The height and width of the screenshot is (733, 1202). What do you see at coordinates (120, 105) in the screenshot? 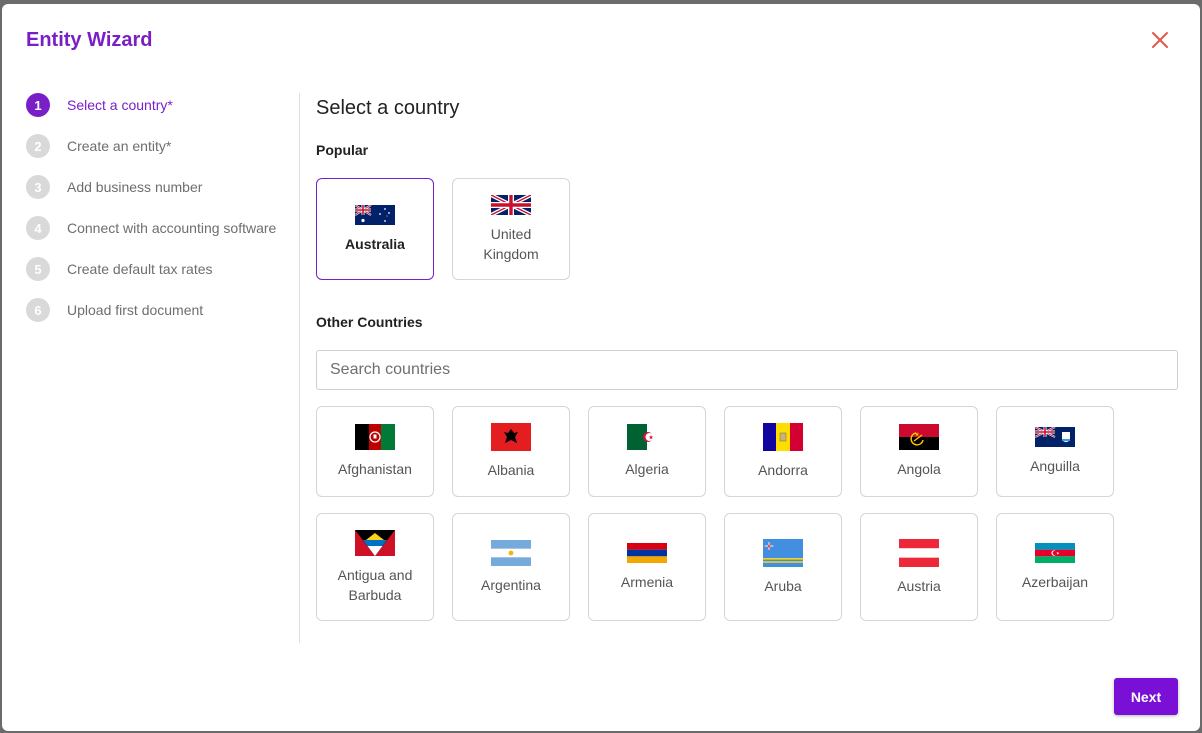
I see `step-label: Select a country*` at bounding box center [120, 105].